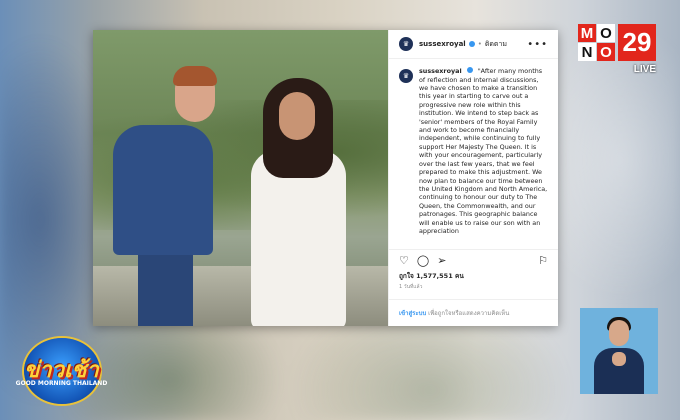 This screenshot has width=680, height=420. What do you see at coordinates (61, 383) in the screenshot?
I see `show-subtitle: GOOD MORNING THAILAND` at bounding box center [61, 383].